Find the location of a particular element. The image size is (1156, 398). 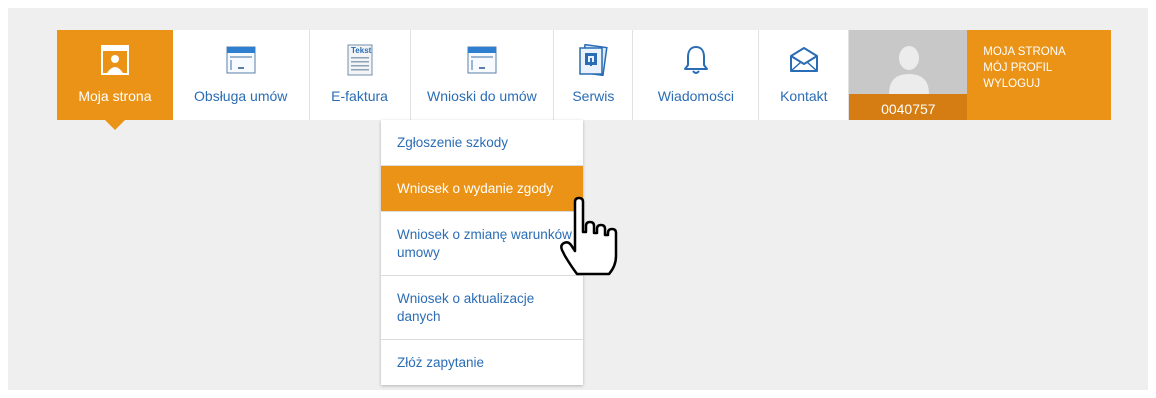

user-menu: MOJA STRONA MÓJ PROFIL WYLOGUJ is located at coordinates (1039, 75).